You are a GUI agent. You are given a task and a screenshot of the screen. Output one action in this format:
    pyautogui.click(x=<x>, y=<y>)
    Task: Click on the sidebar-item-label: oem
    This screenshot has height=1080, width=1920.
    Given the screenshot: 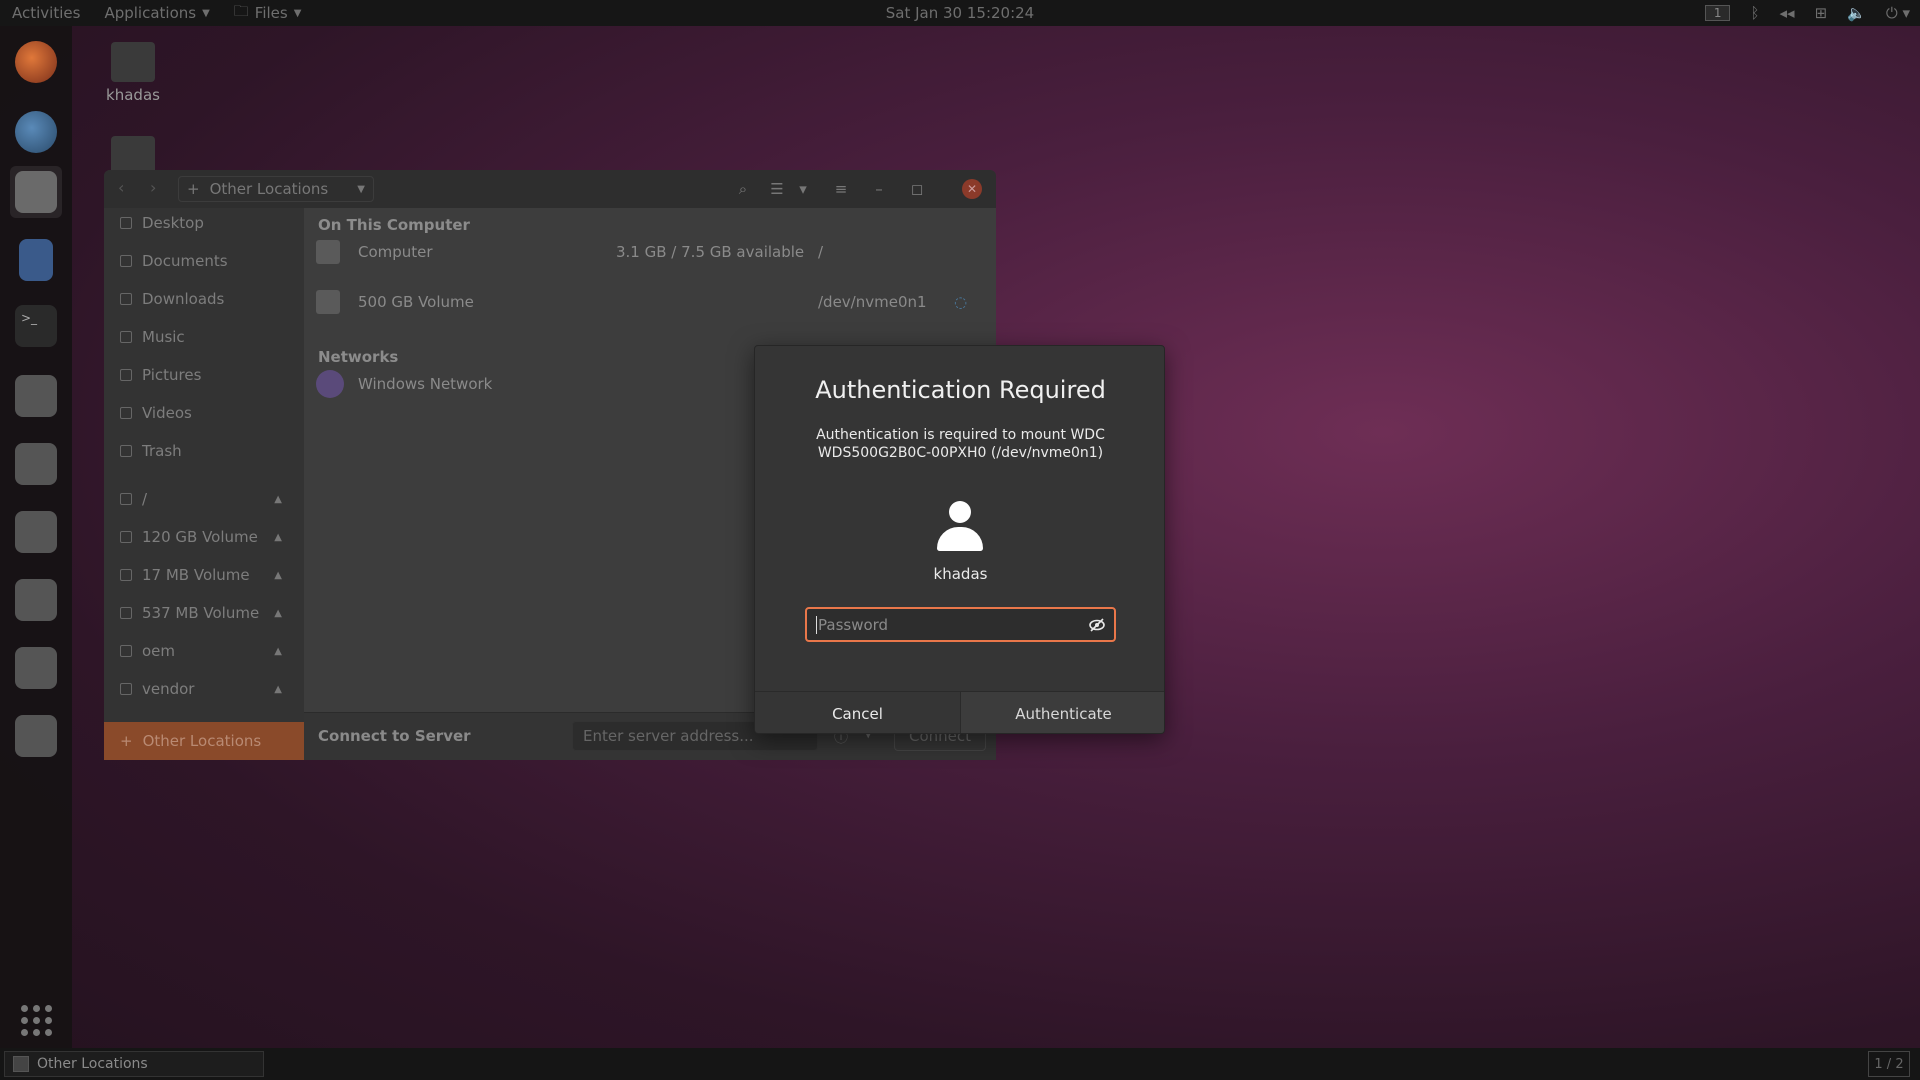 What is the action you would take?
    pyautogui.click(x=159, y=651)
    